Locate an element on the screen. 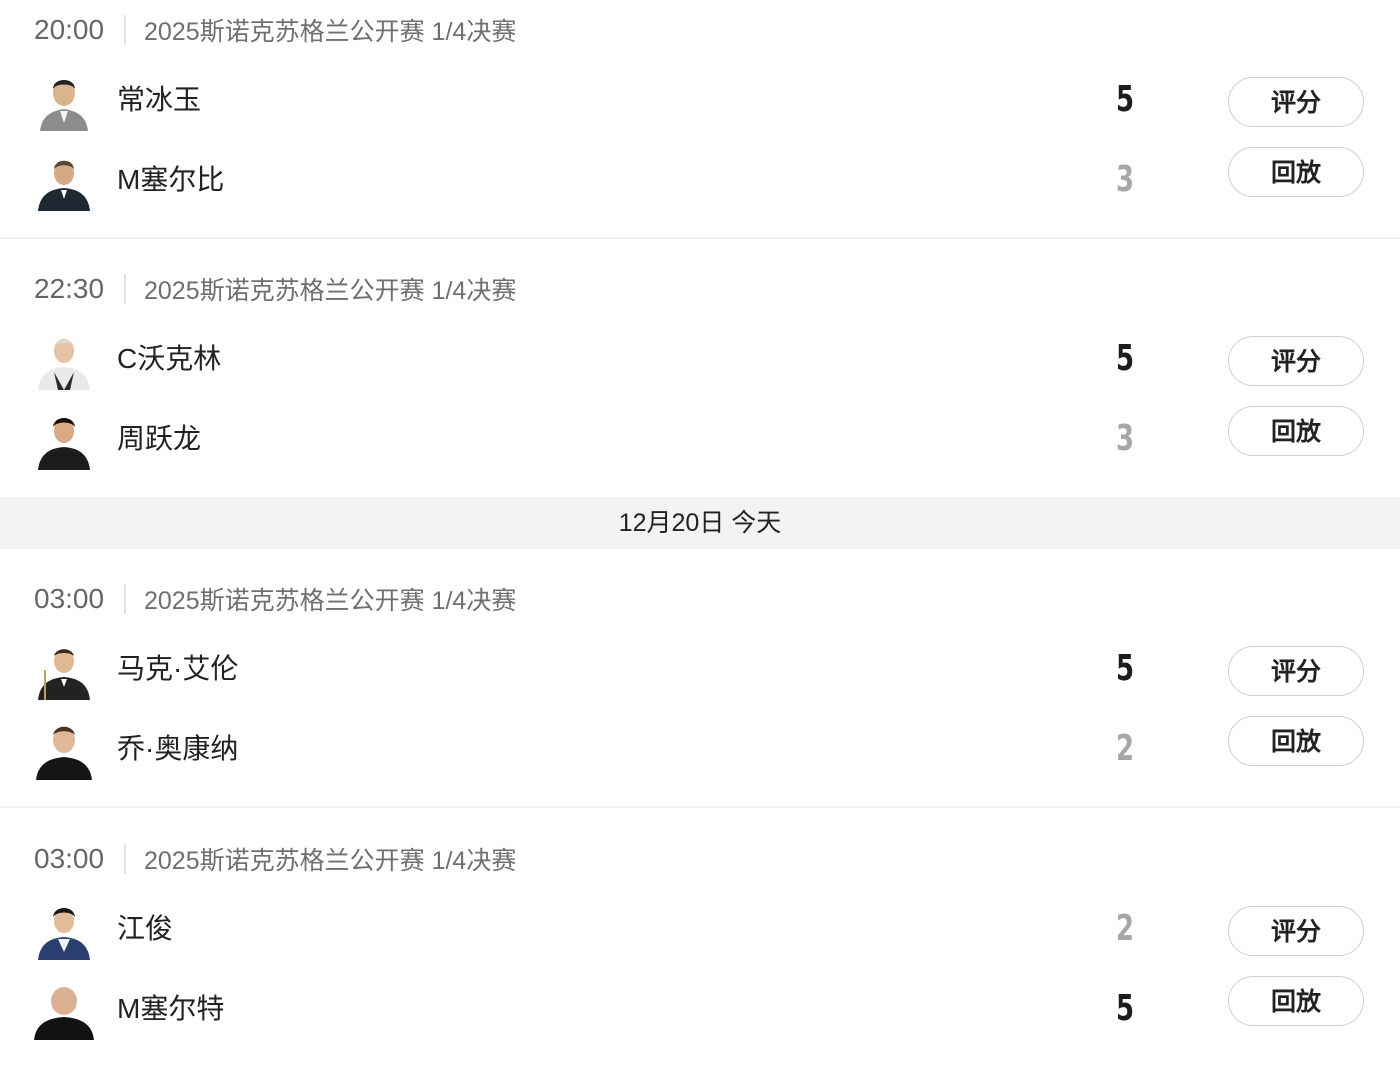 Image resolution: width=1400 pixels, height=1066 pixels. player-name: 周跃龙 is located at coordinates (159, 438).